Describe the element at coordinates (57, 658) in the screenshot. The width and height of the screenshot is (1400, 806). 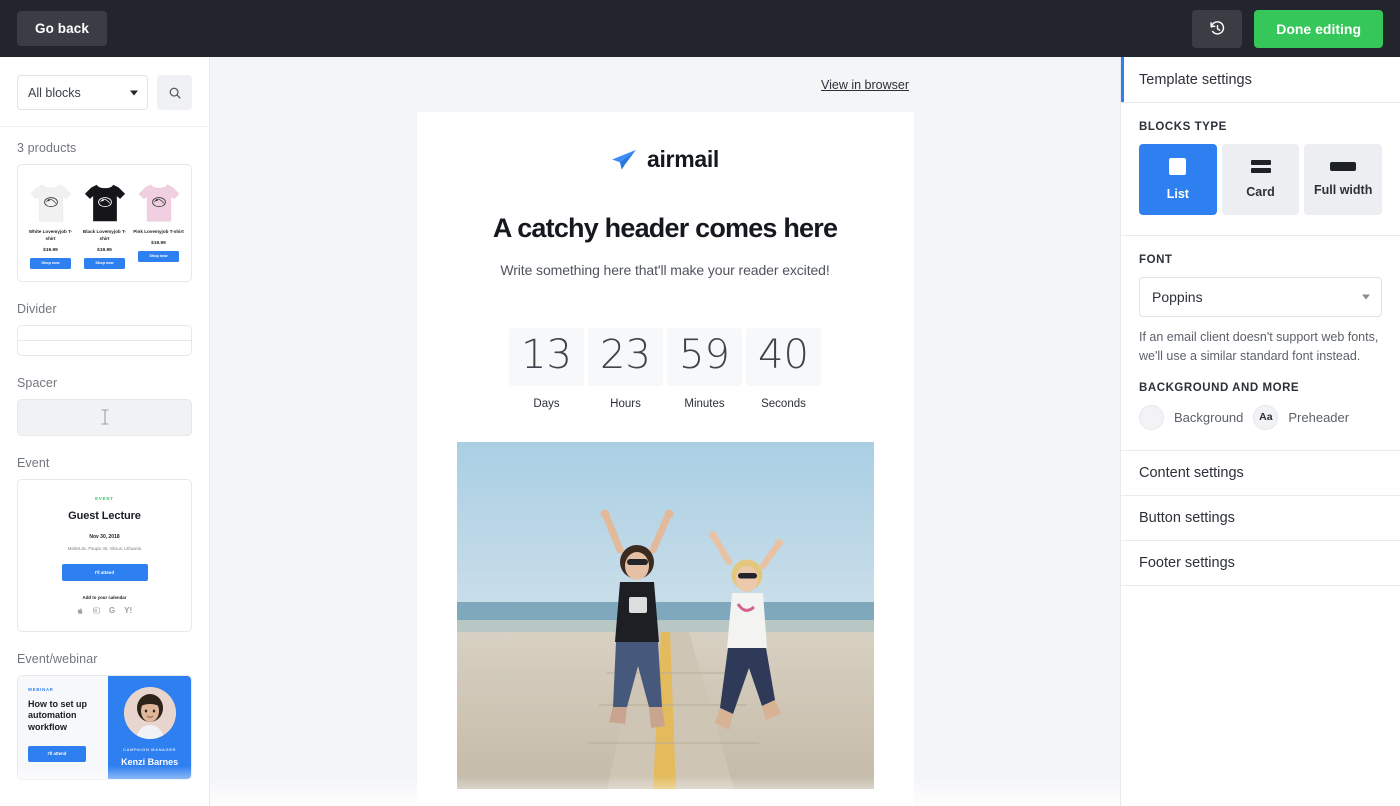
I see `block-label: Event/webinar` at that location.